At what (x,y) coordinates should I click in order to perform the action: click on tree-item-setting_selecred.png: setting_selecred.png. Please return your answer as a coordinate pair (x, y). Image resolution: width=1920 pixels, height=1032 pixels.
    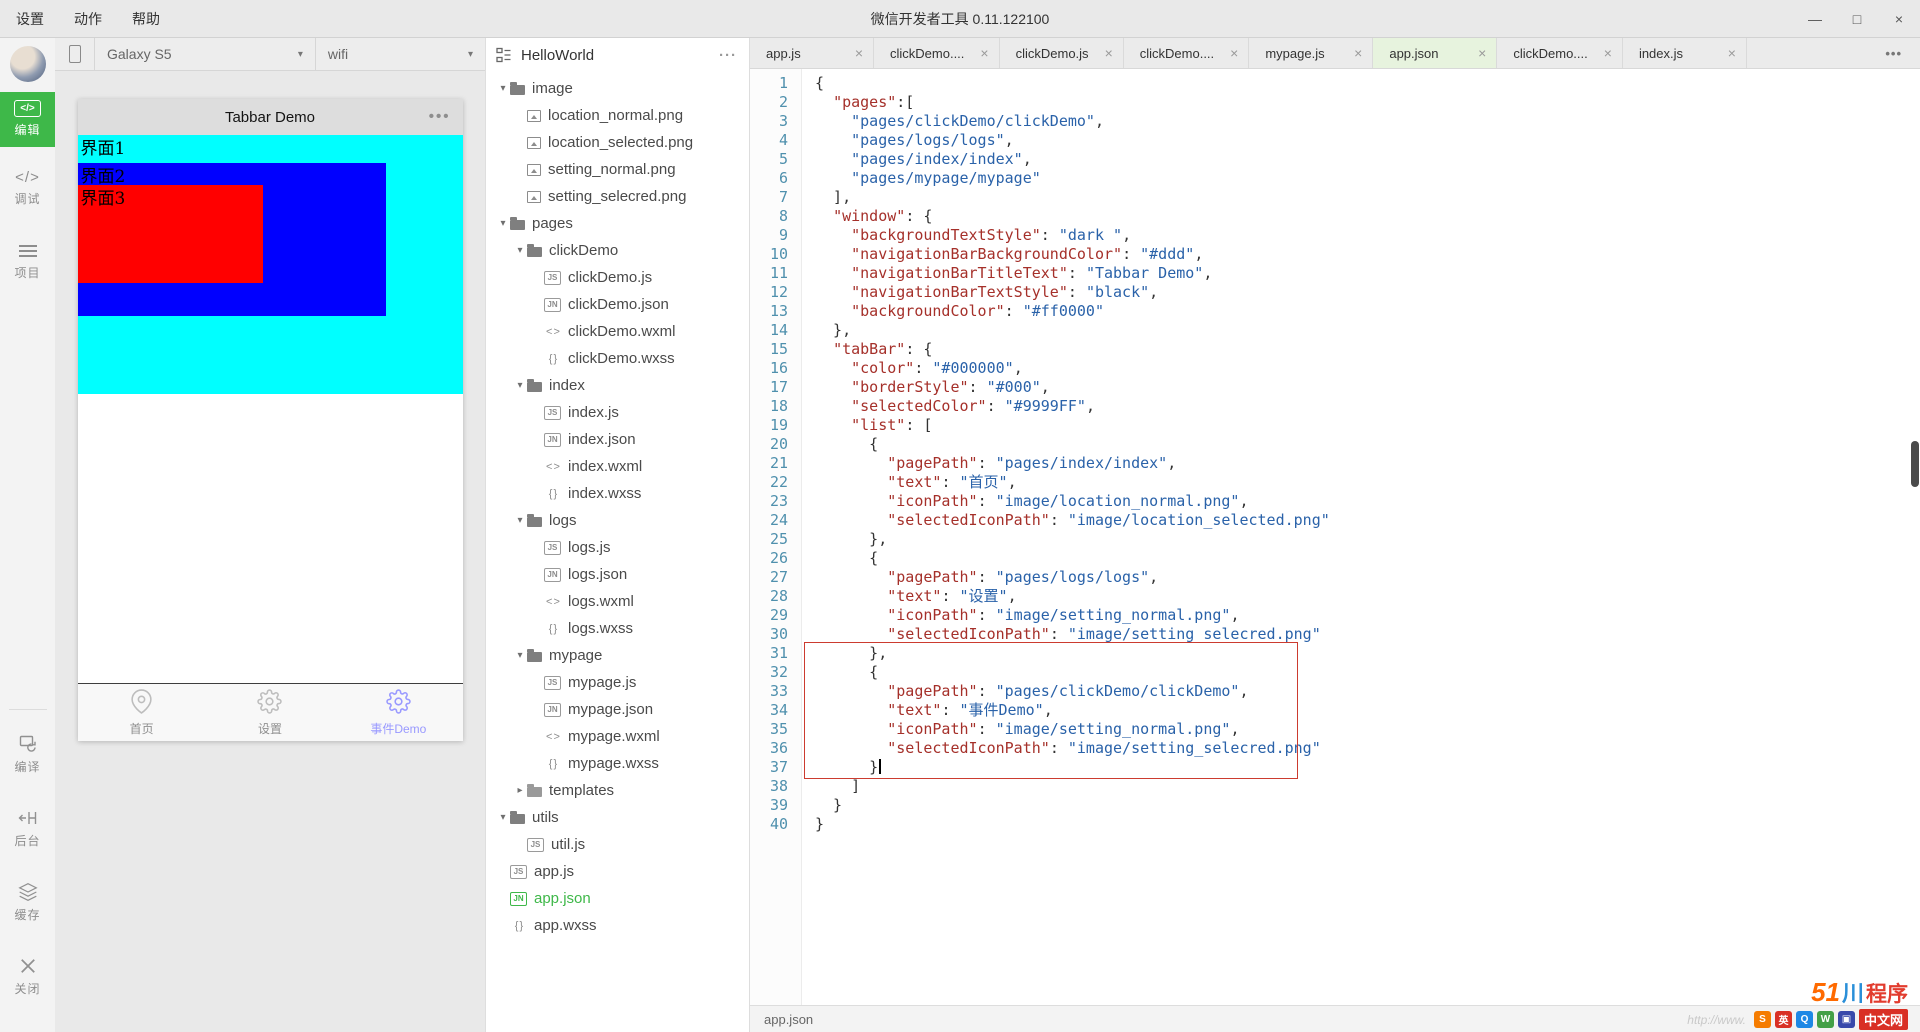
    Looking at the image, I should click on (617, 196).